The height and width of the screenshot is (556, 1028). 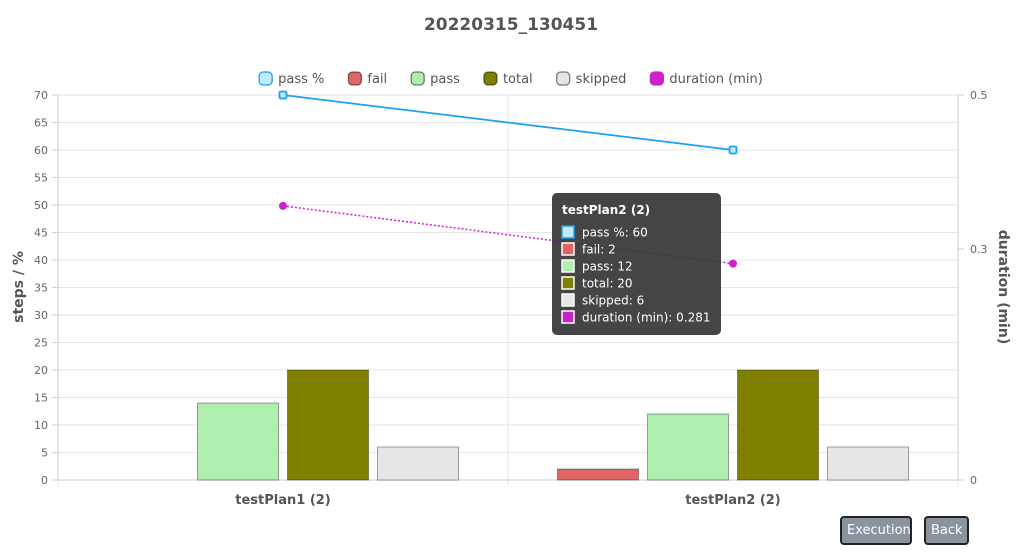 What do you see at coordinates (606, 210) in the screenshot?
I see `tooltip-title: testPlan2 (2)` at bounding box center [606, 210].